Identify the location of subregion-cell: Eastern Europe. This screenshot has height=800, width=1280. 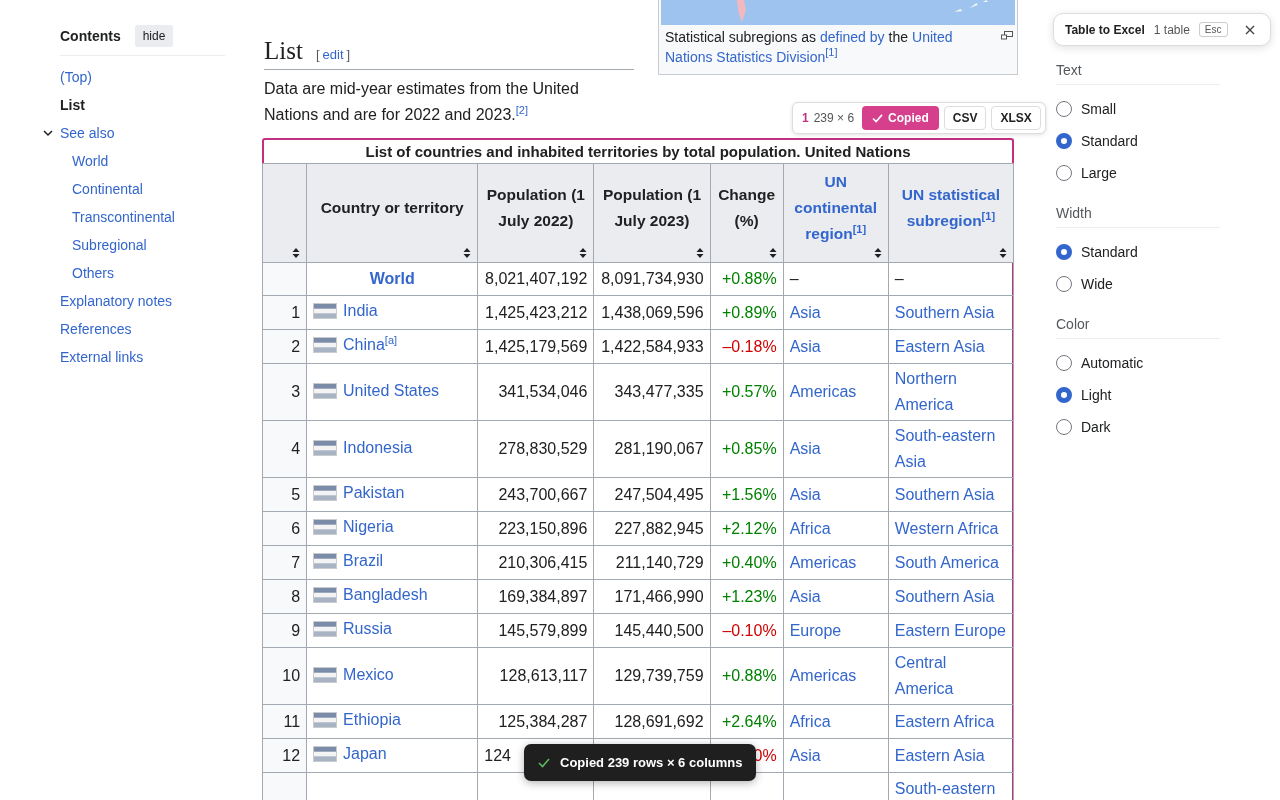
(951, 630).